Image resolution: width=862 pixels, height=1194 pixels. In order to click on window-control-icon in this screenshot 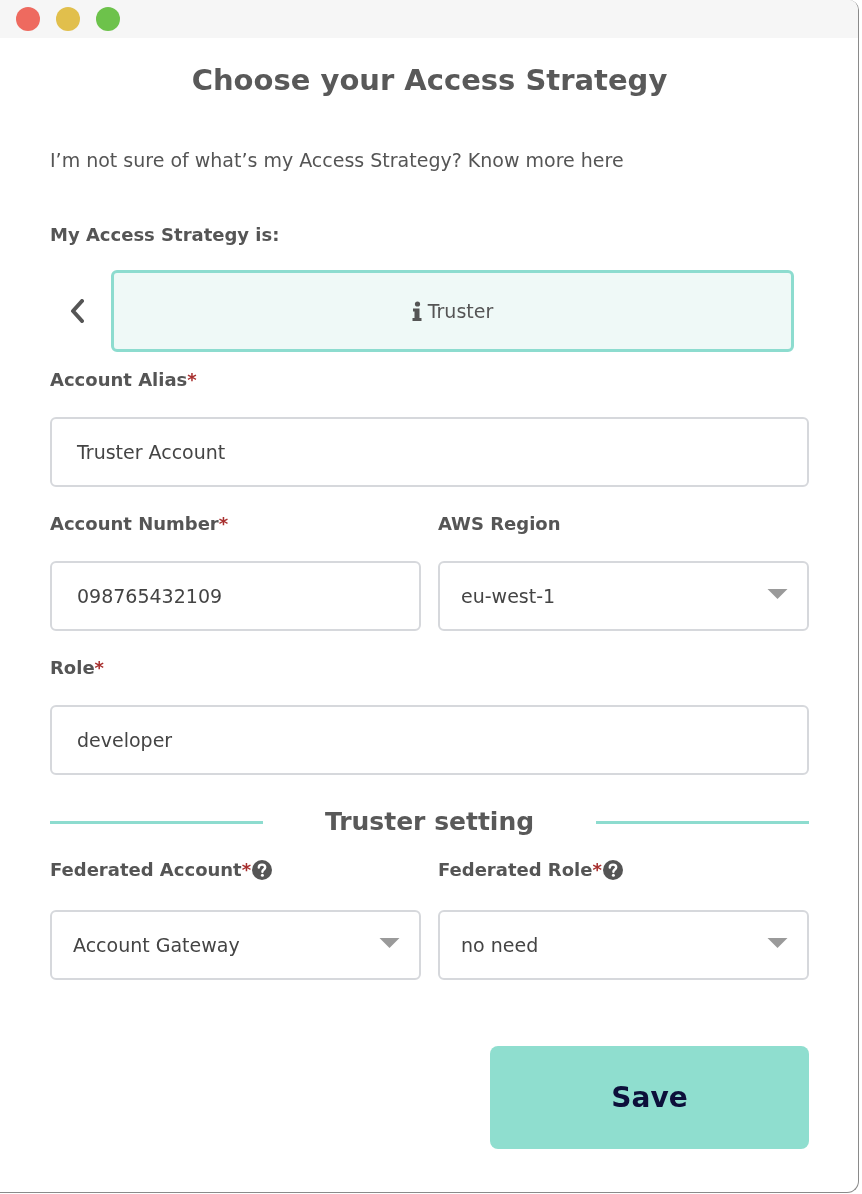, I will do `click(28, 19)`.